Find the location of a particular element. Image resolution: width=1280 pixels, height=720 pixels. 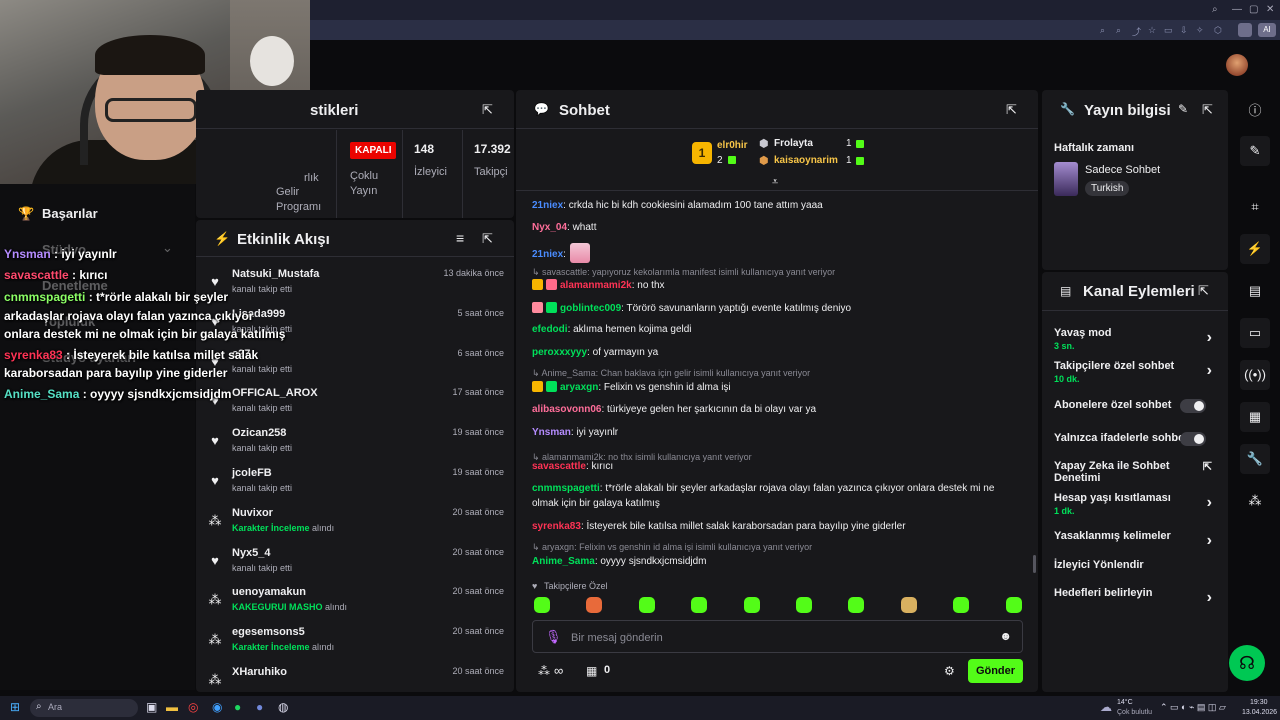

activity-username: XHaruhiko is located at coordinates (259, 672).